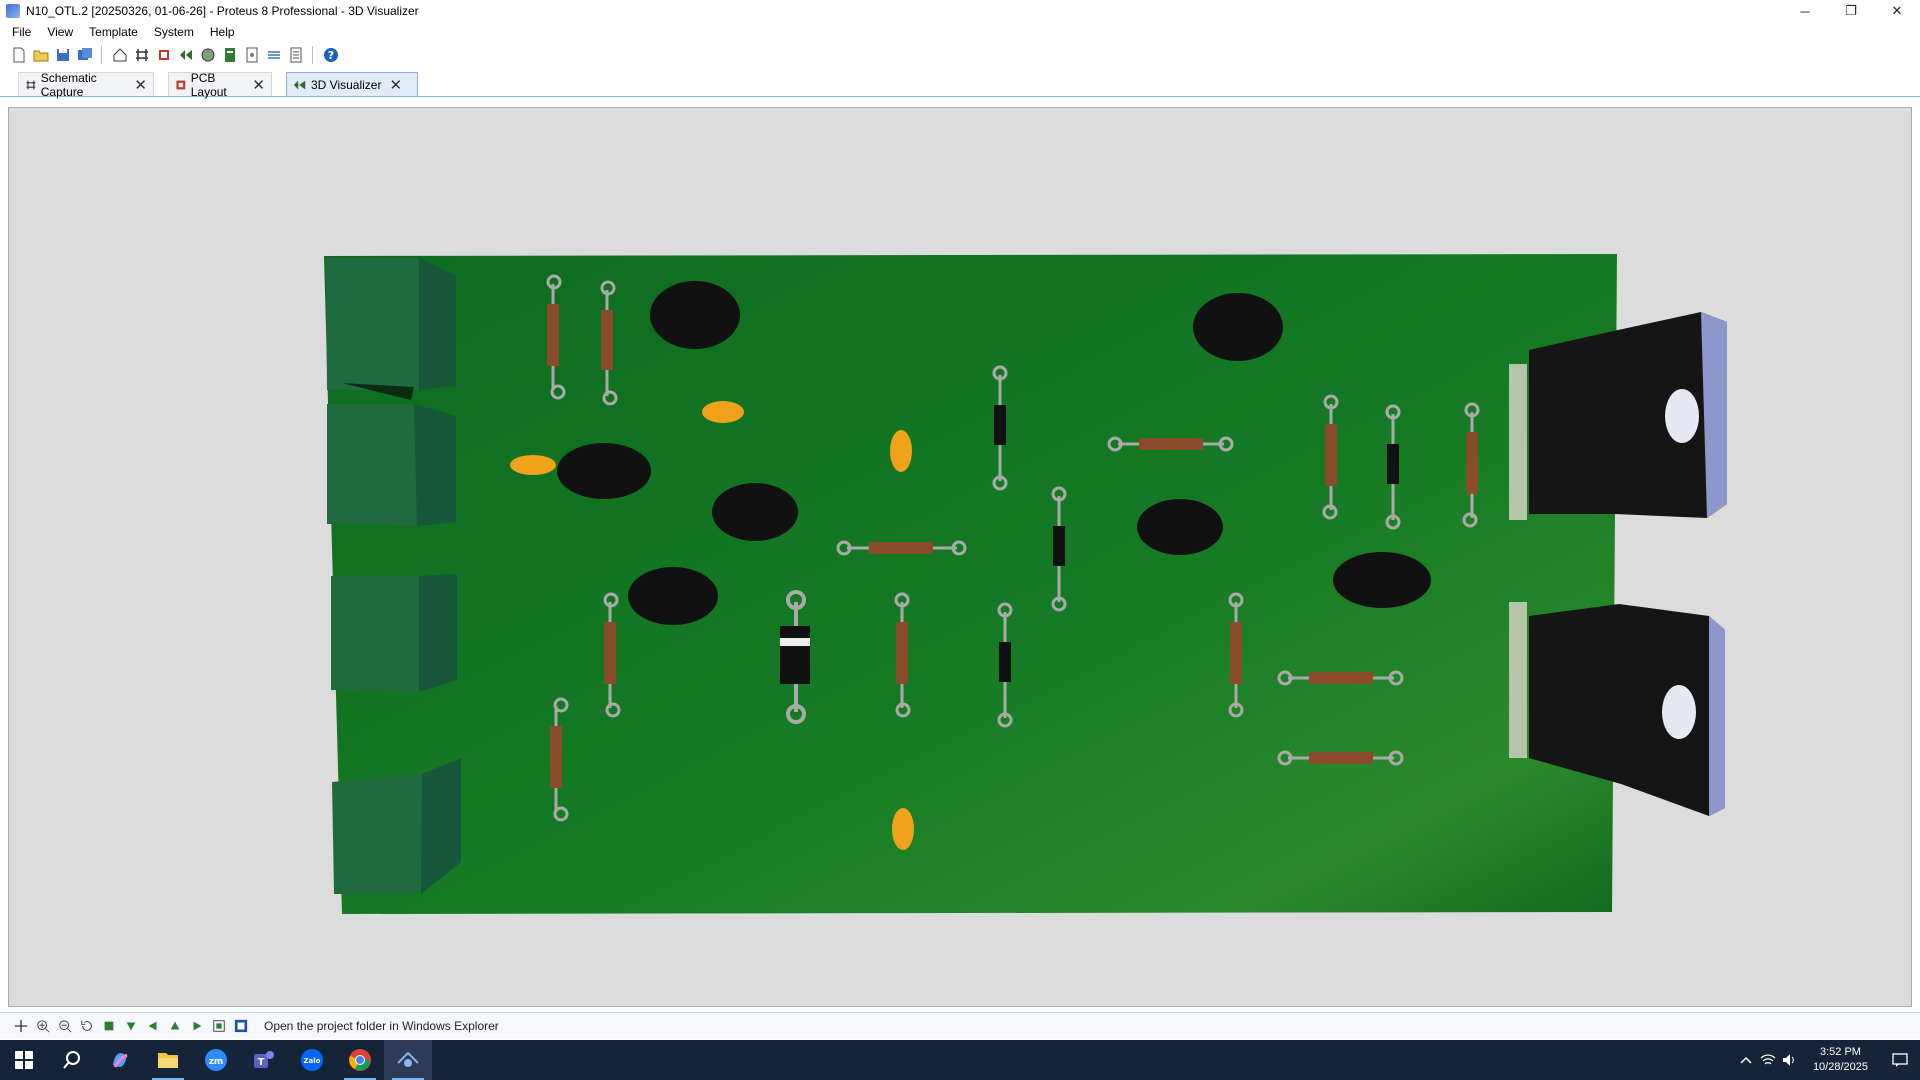  What do you see at coordinates (230, 55) in the screenshot?
I see `bom-icon` at bounding box center [230, 55].